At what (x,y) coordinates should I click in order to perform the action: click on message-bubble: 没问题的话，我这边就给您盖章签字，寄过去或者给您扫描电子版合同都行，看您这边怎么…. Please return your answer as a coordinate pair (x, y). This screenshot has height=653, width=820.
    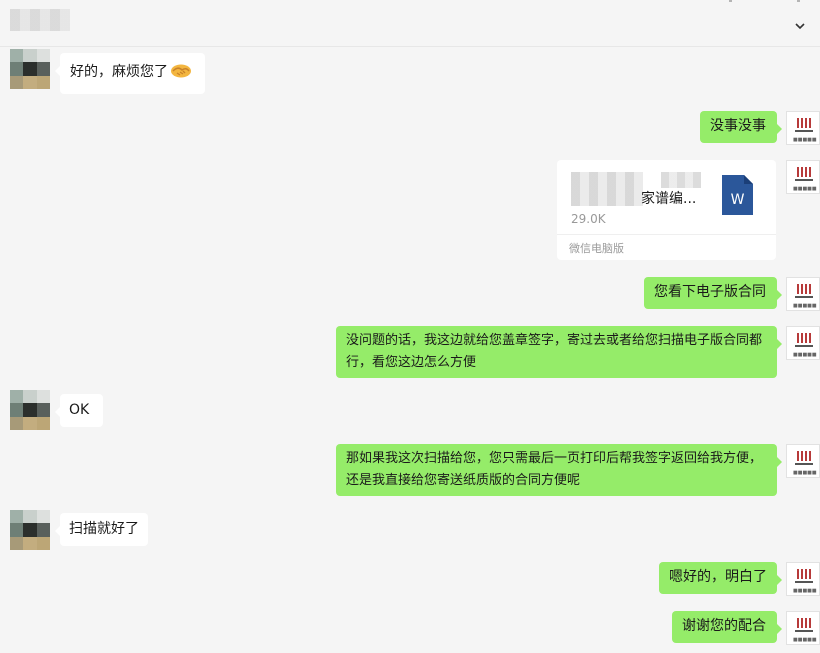
    Looking at the image, I should click on (559, 352).